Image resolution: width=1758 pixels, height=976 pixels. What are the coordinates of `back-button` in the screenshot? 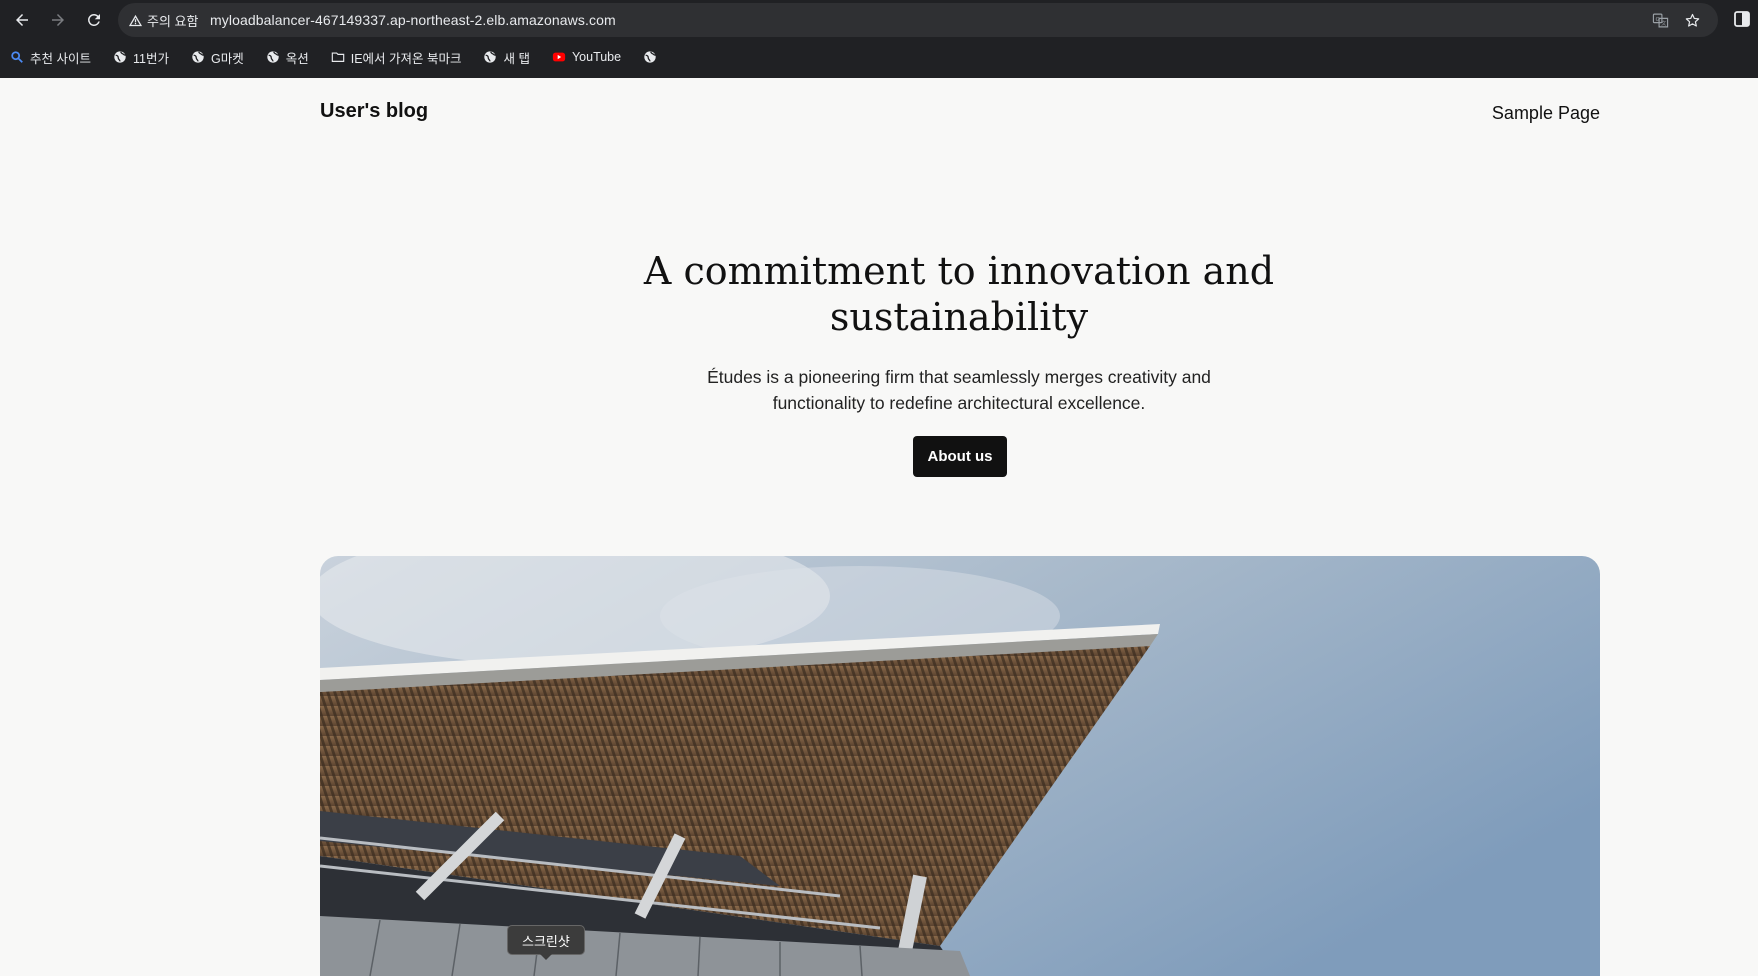 It's located at (22, 20).